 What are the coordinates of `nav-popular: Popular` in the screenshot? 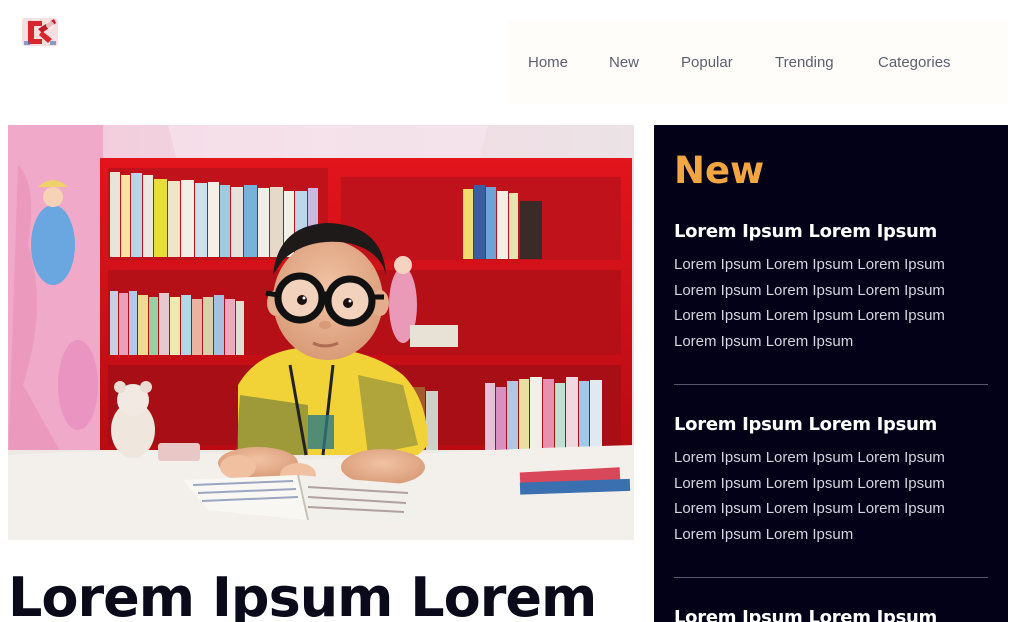 It's located at (707, 62).